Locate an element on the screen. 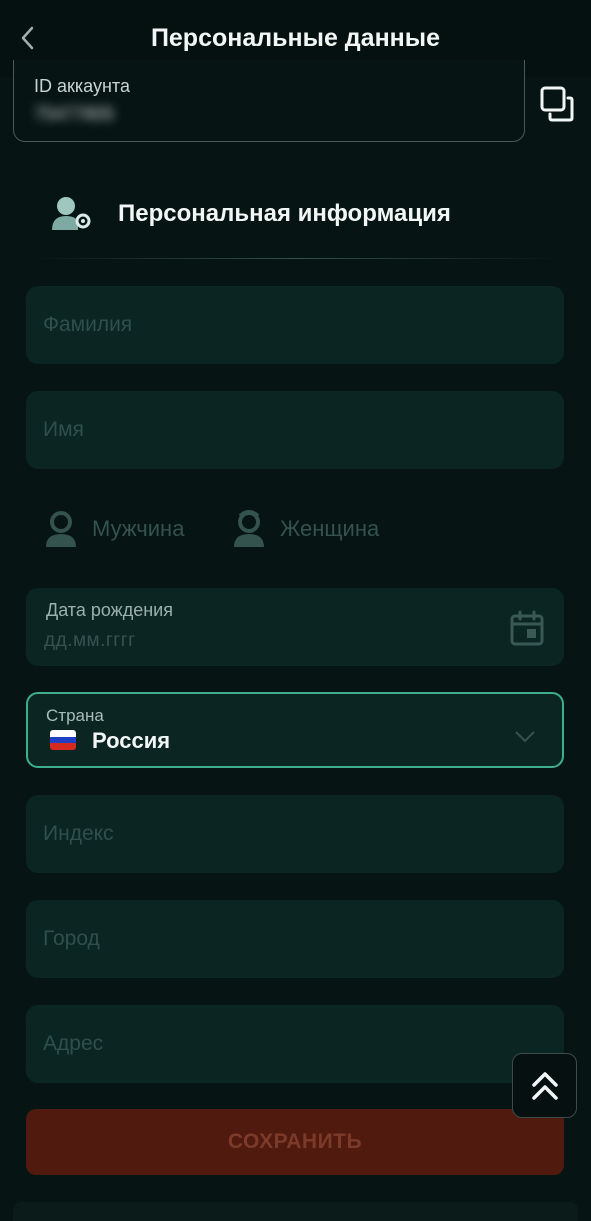  surname-input: Фамилия is located at coordinates (295, 325).